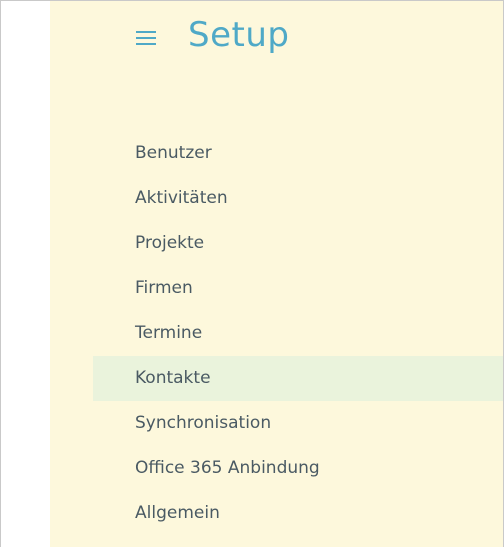  I want to click on menu-item-office-365-anbindung: Office 365 Anbindung, so click(298, 468).